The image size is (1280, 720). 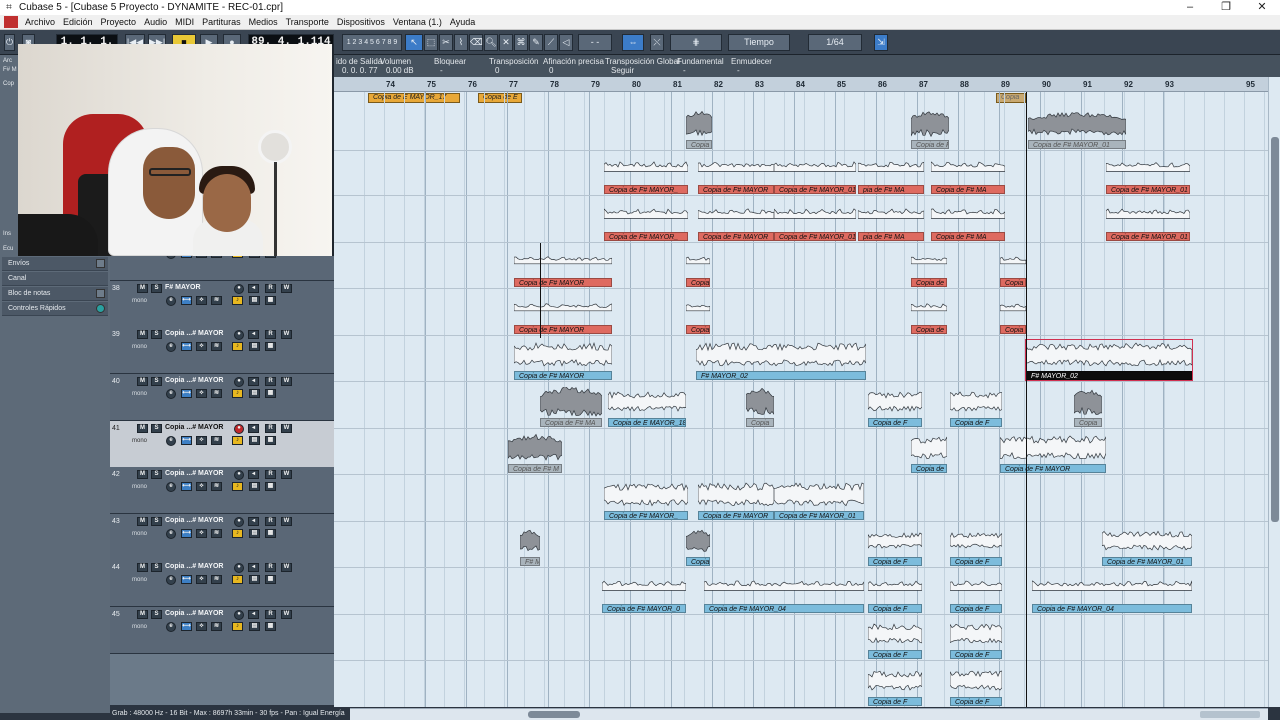 What do you see at coordinates (929, 453) in the screenshot?
I see `audio-event: Copia de` at bounding box center [929, 453].